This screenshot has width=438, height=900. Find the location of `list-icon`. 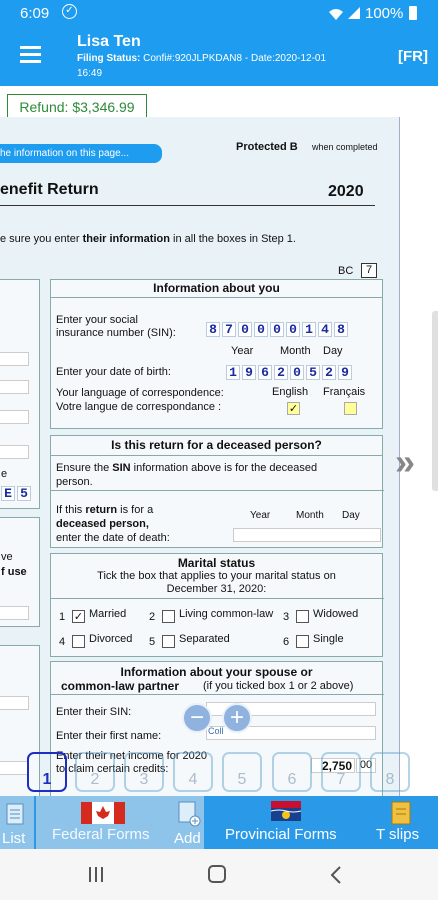

list-icon is located at coordinates (15, 814).